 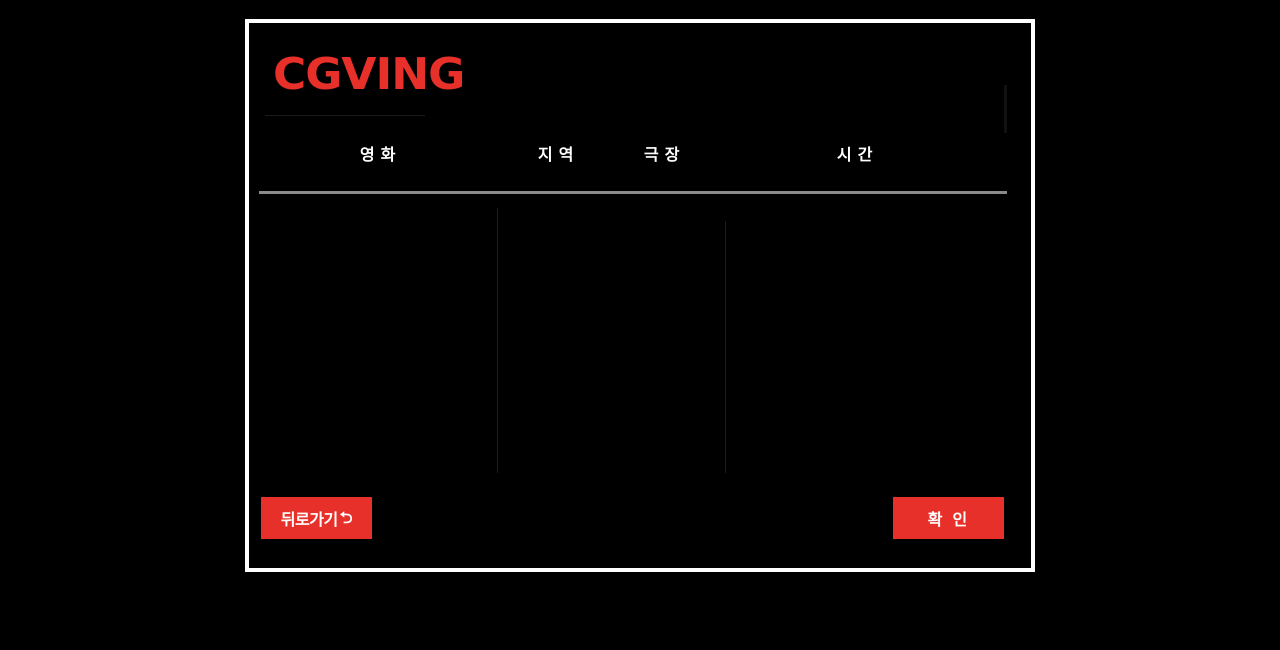 What do you see at coordinates (858, 154) in the screenshot?
I see `column-title-time: 시간` at bounding box center [858, 154].